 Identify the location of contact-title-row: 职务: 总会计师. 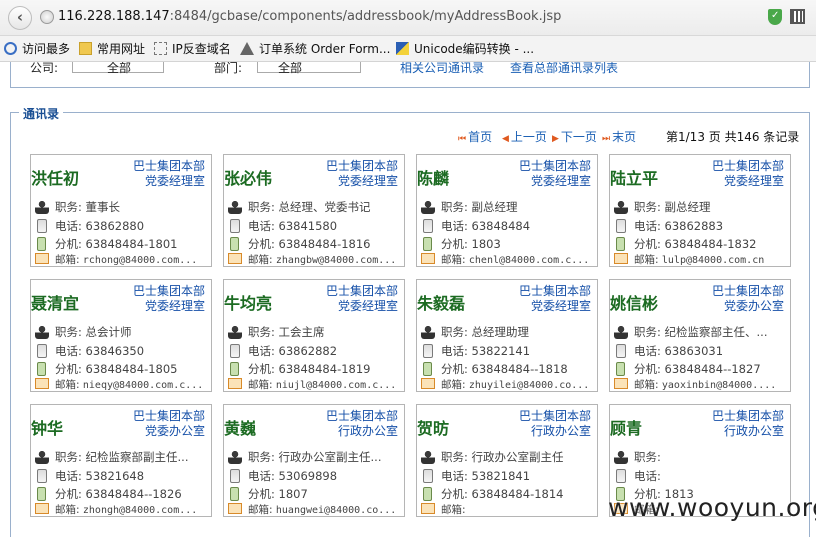
(122, 332).